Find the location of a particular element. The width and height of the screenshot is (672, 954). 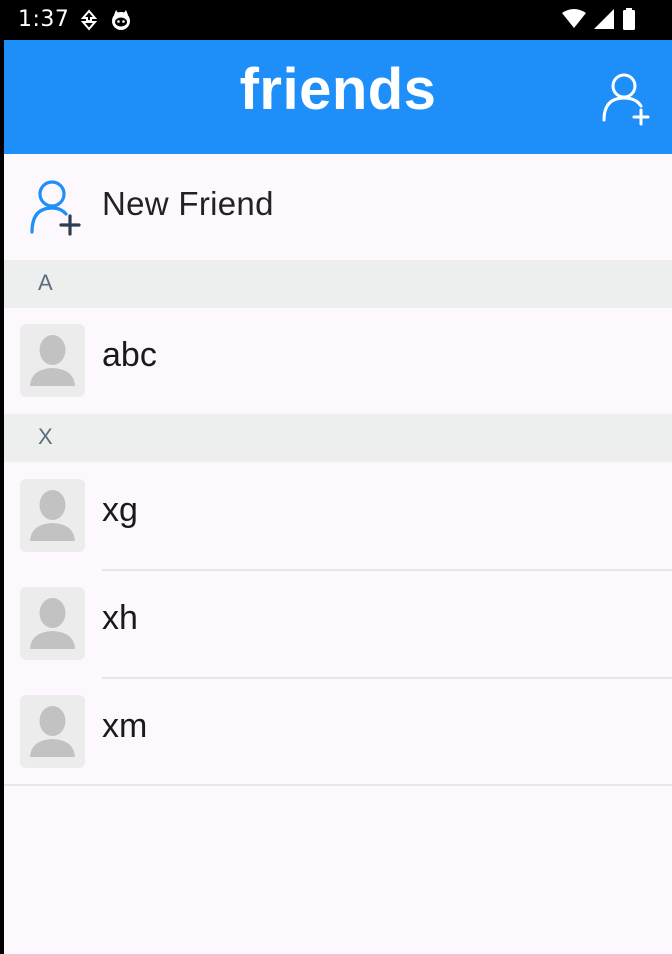

section-header-x: X is located at coordinates (338, 438).